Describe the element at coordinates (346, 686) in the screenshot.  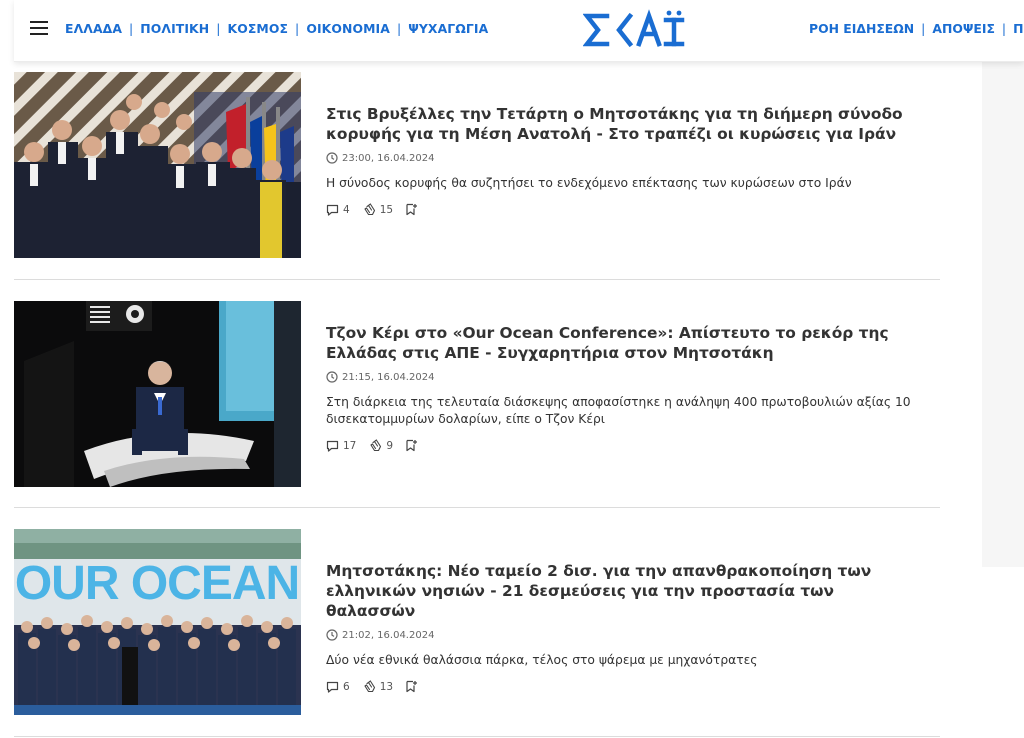
I see `comments-count: 6` at that location.